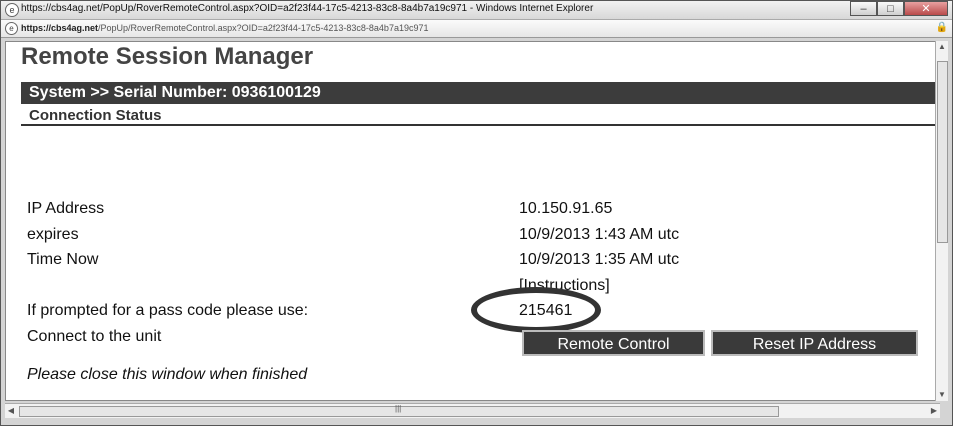  I want to click on ie-icon: e, so click(12, 10).